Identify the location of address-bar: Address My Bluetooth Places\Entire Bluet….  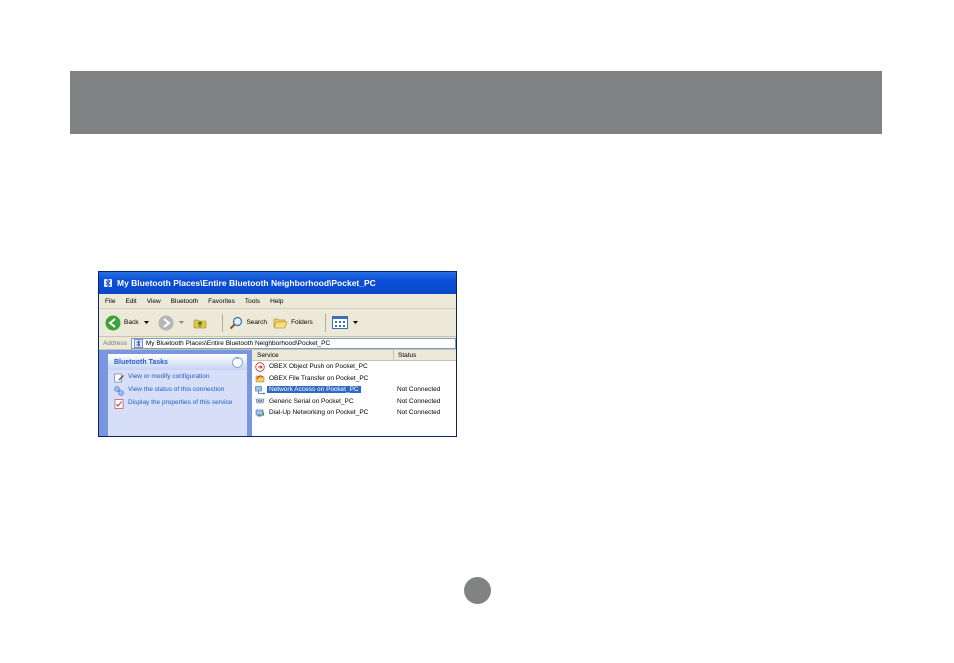
(277, 343).